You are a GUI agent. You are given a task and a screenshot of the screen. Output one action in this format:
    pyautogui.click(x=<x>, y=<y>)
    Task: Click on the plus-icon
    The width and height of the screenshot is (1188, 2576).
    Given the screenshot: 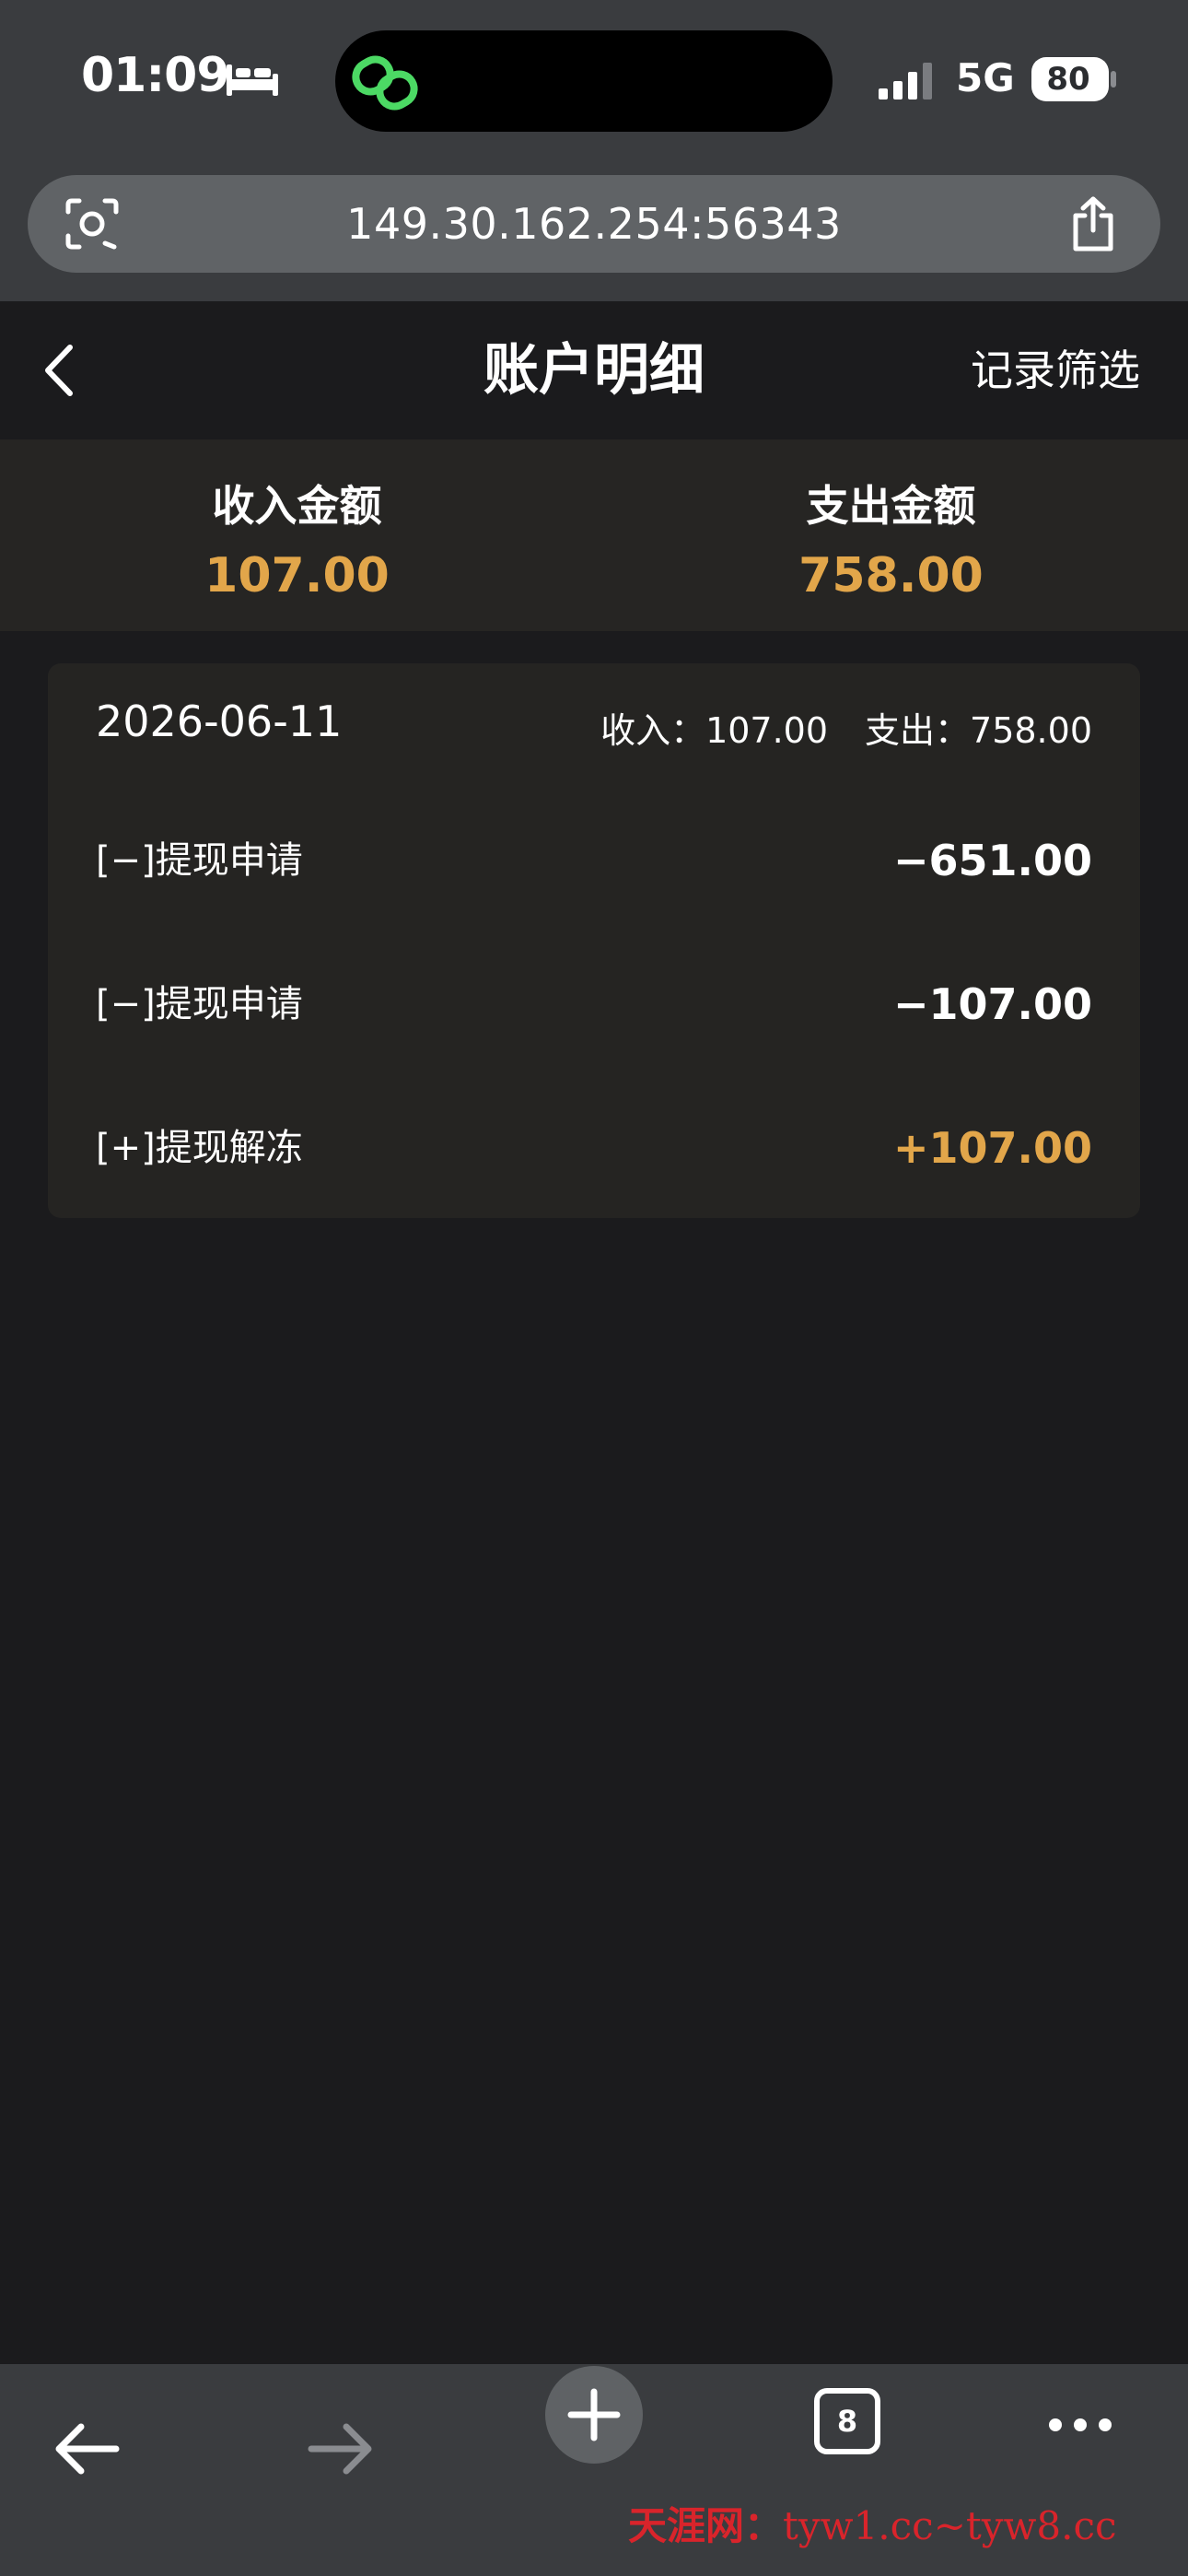 What is the action you would take?
    pyautogui.click(x=594, y=2414)
    